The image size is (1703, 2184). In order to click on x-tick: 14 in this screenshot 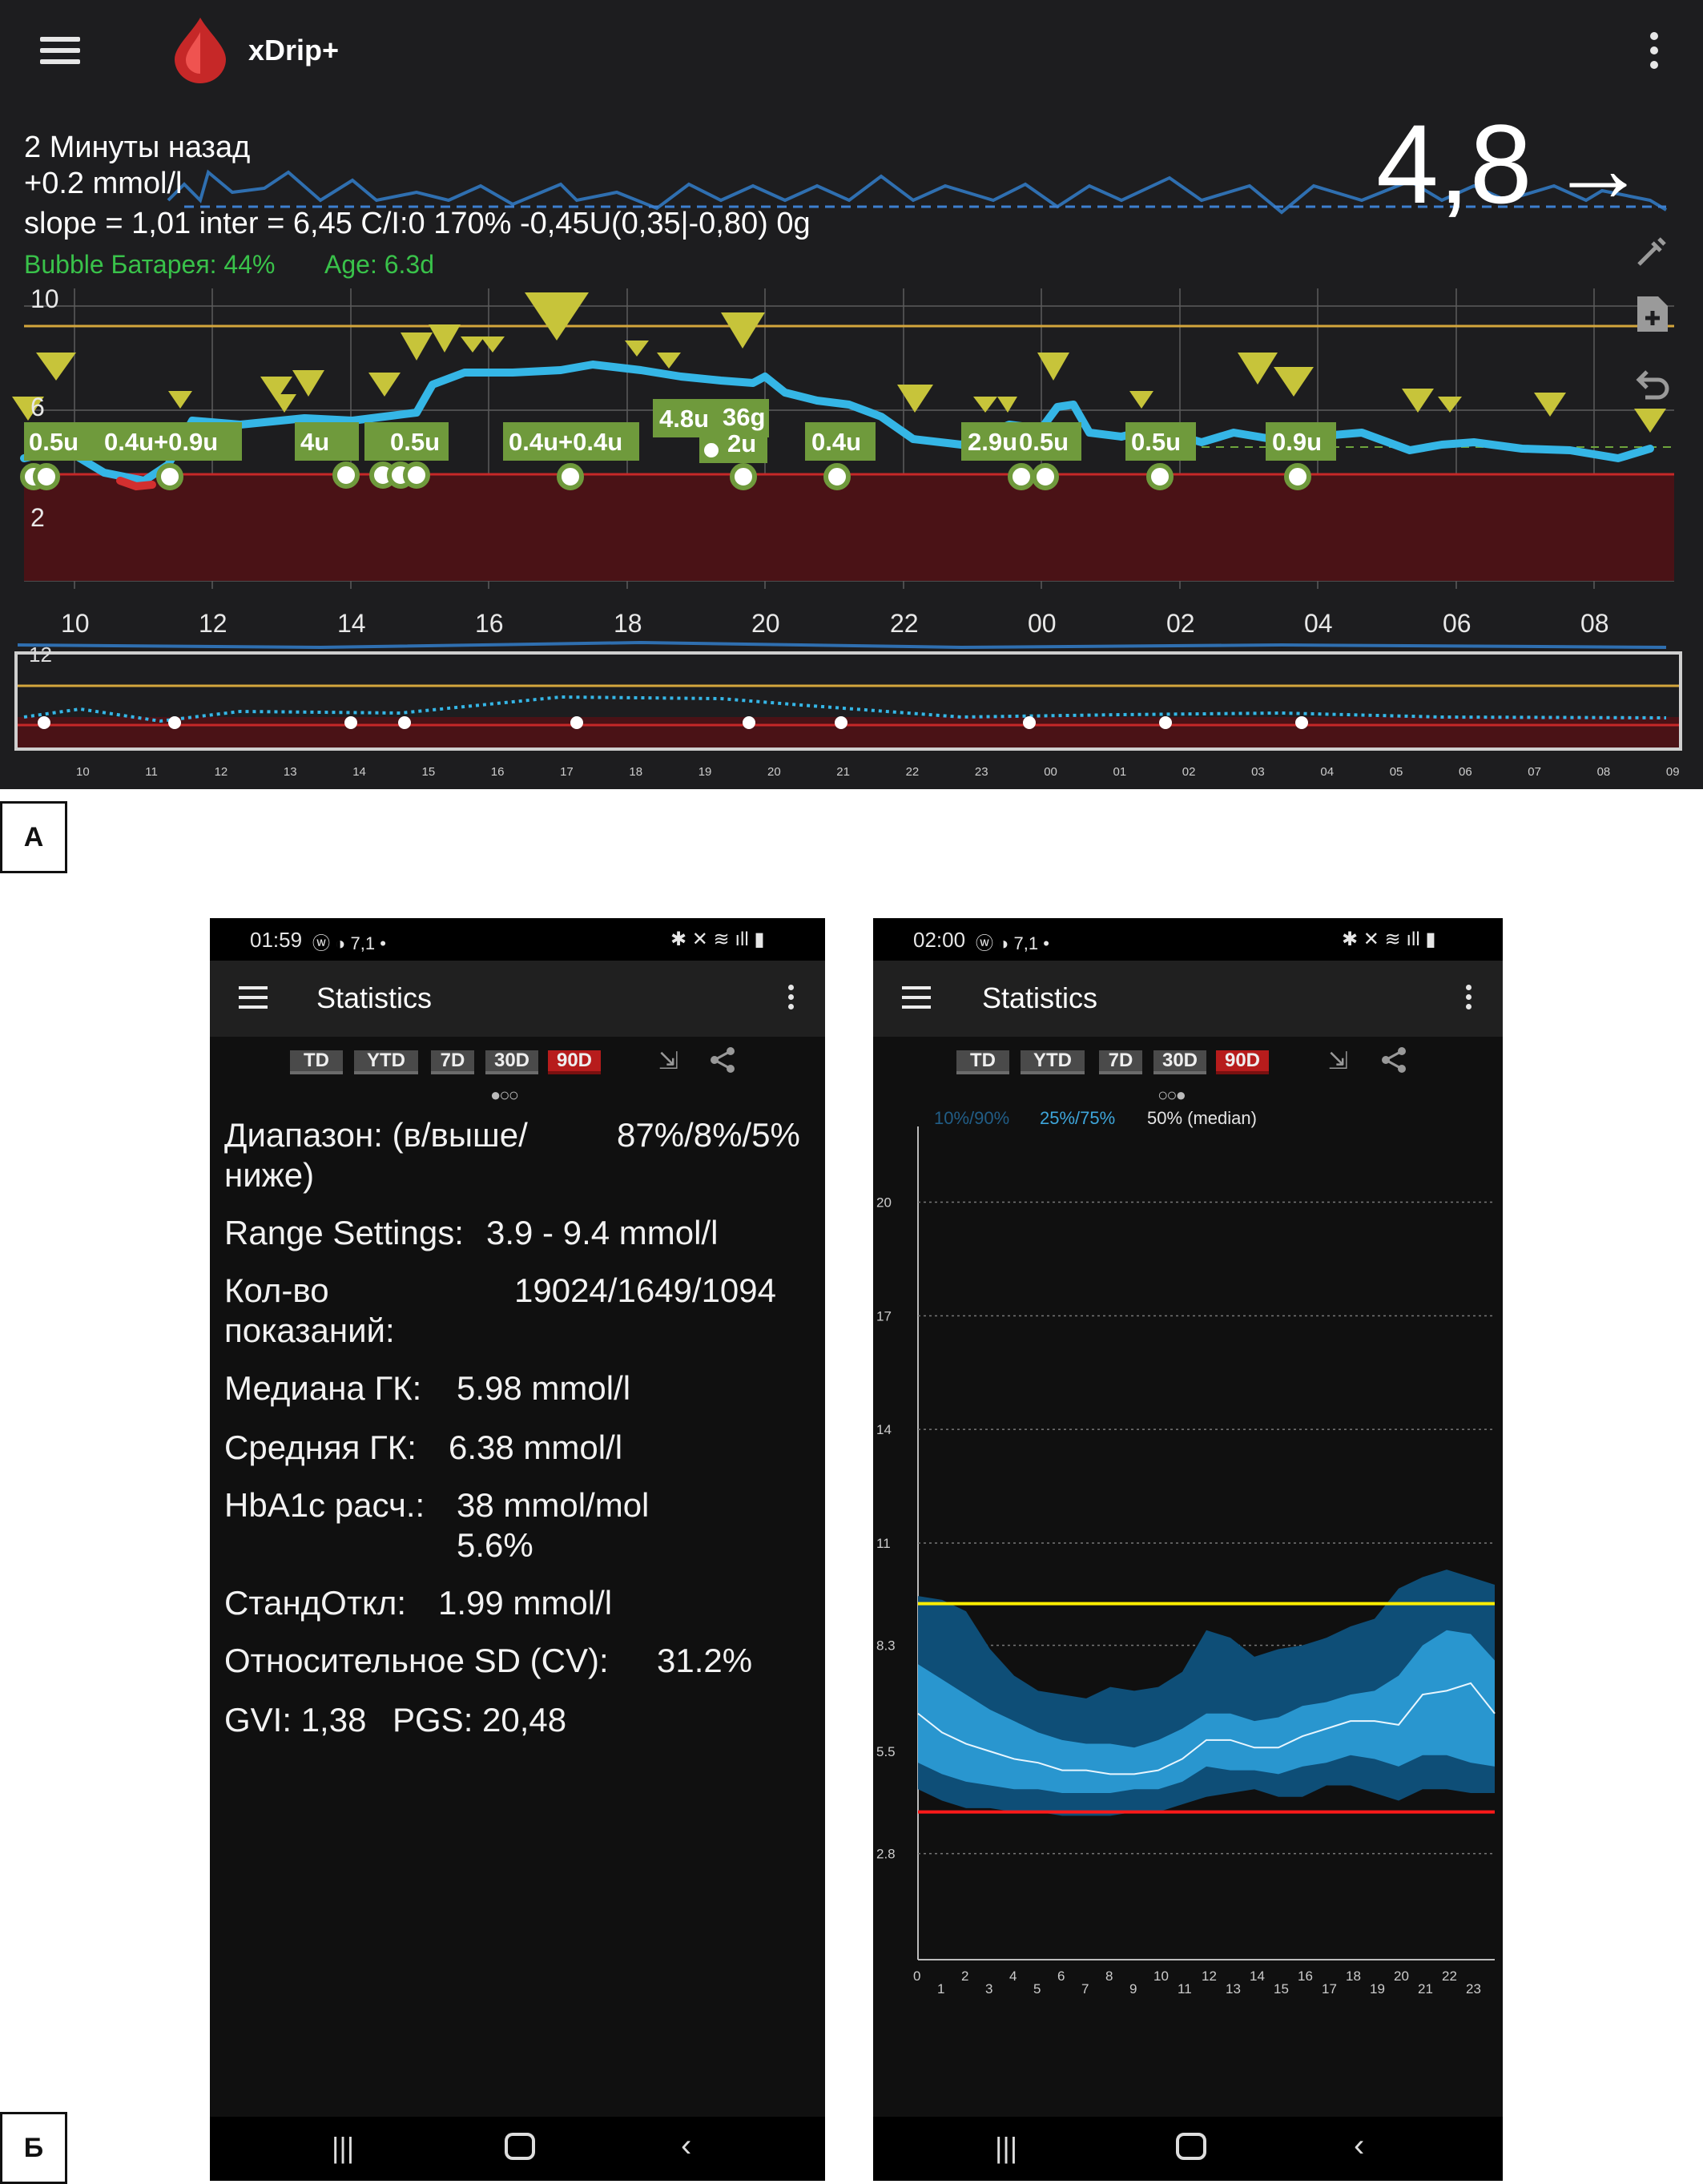, I will do `click(351, 623)`.